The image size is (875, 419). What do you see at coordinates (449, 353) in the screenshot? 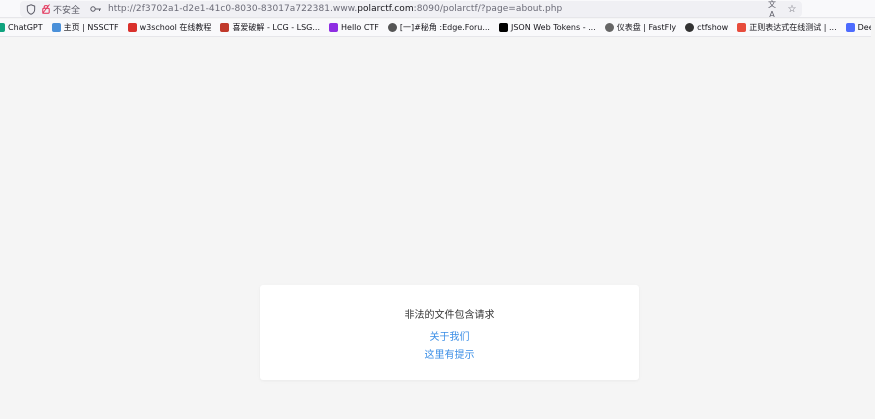
I see `hint-link: 这里有提示` at bounding box center [449, 353].